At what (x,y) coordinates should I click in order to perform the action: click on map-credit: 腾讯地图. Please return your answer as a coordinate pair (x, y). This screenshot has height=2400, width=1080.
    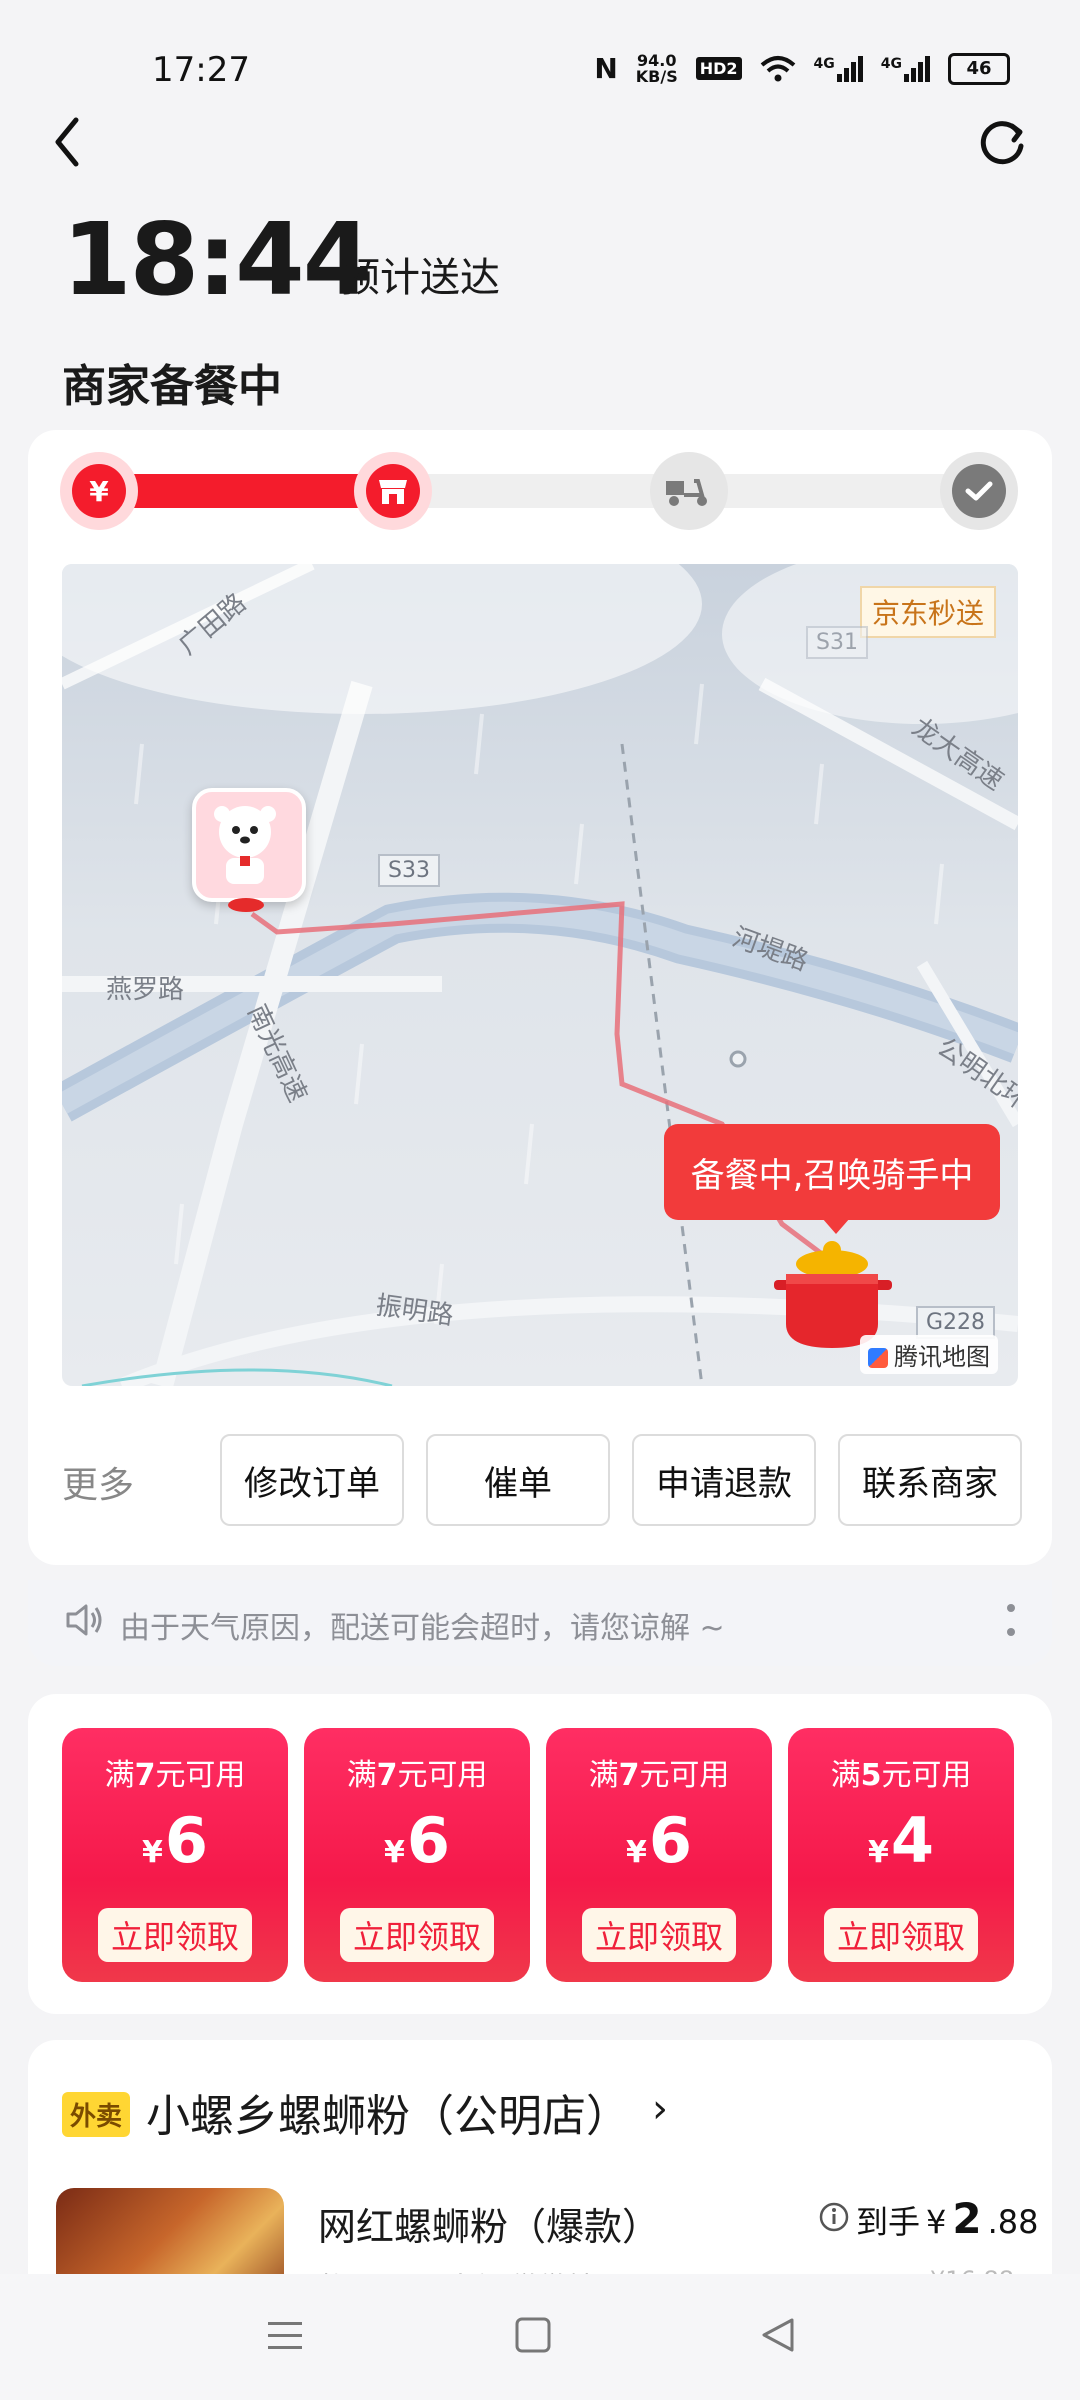
    Looking at the image, I should click on (929, 1354).